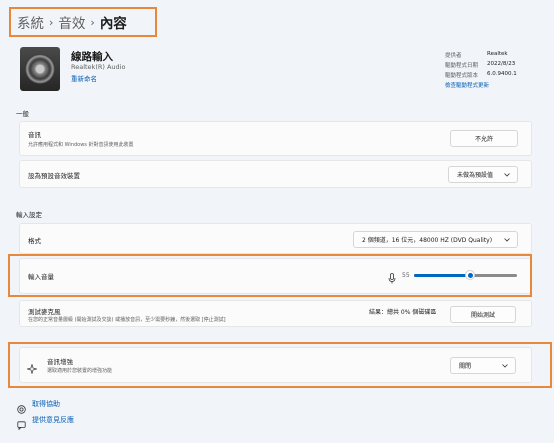 This screenshot has width=554, height=443. I want to click on format-card: 格式 2 個頻道，16 位元，48000 HZ (DVD Quality), so click(275, 238).